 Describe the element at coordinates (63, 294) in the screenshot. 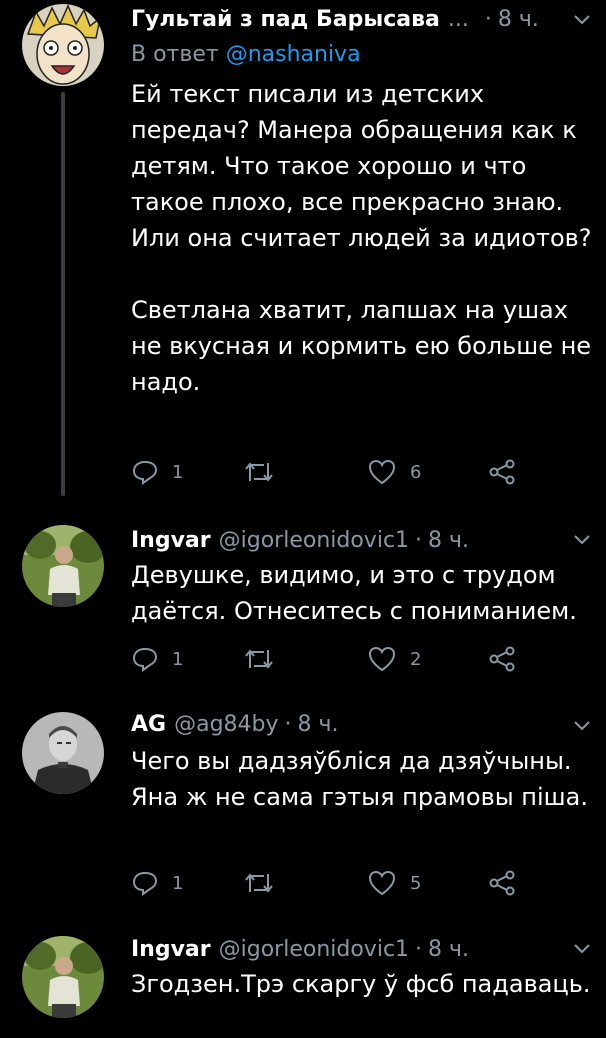

I see `thread-line` at that location.